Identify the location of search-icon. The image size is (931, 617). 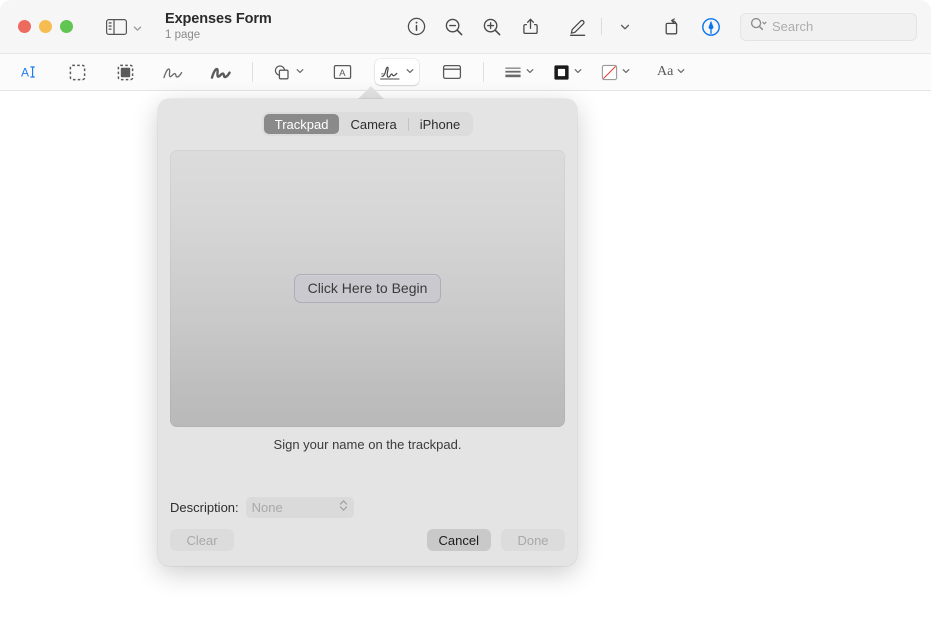
(758, 27).